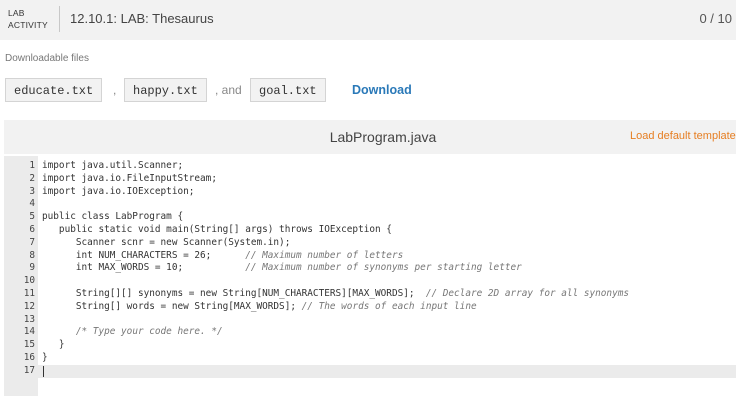 This screenshot has height=400, width=736. What do you see at coordinates (32, 204) in the screenshot?
I see `line-number: 4` at bounding box center [32, 204].